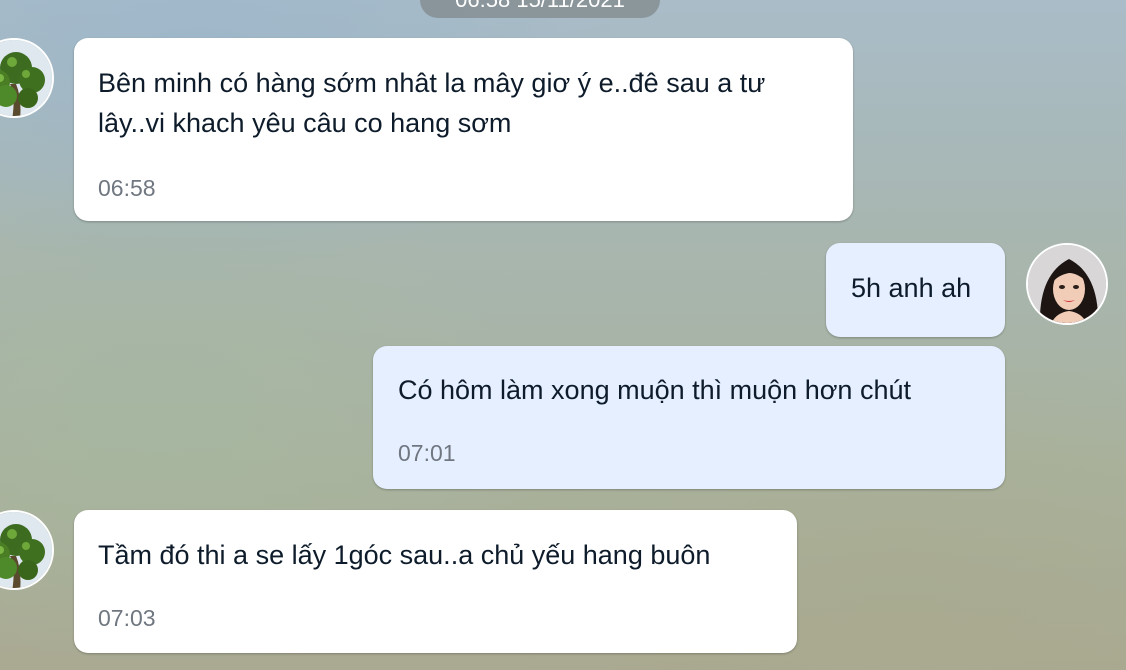 The width and height of the screenshot is (1126, 670). I want to click on message-timestamp: 06:58, so click(127, 188).